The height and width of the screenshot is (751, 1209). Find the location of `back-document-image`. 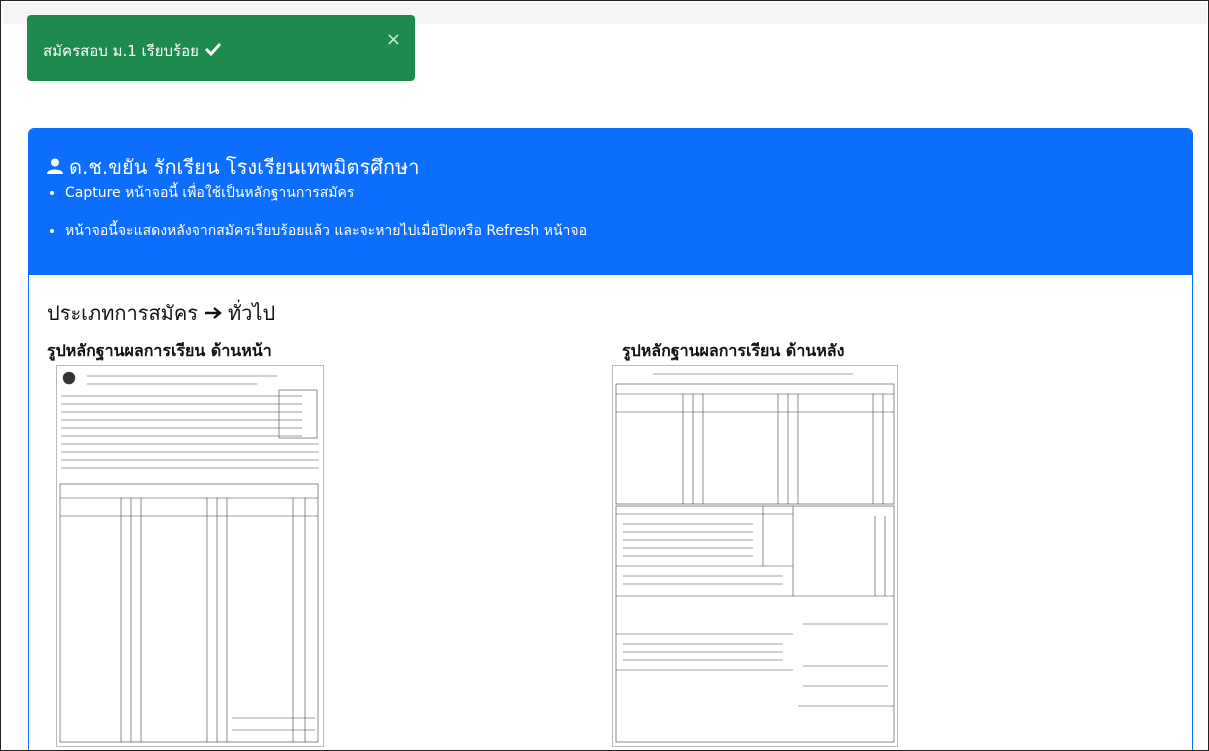

back-document-image is located at coordinates (755, 556).